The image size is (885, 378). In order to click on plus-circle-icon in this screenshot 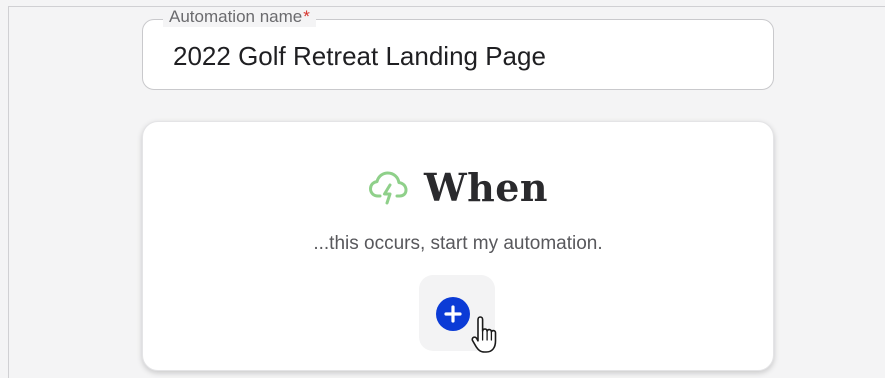, I will do `click(453, 314)`.